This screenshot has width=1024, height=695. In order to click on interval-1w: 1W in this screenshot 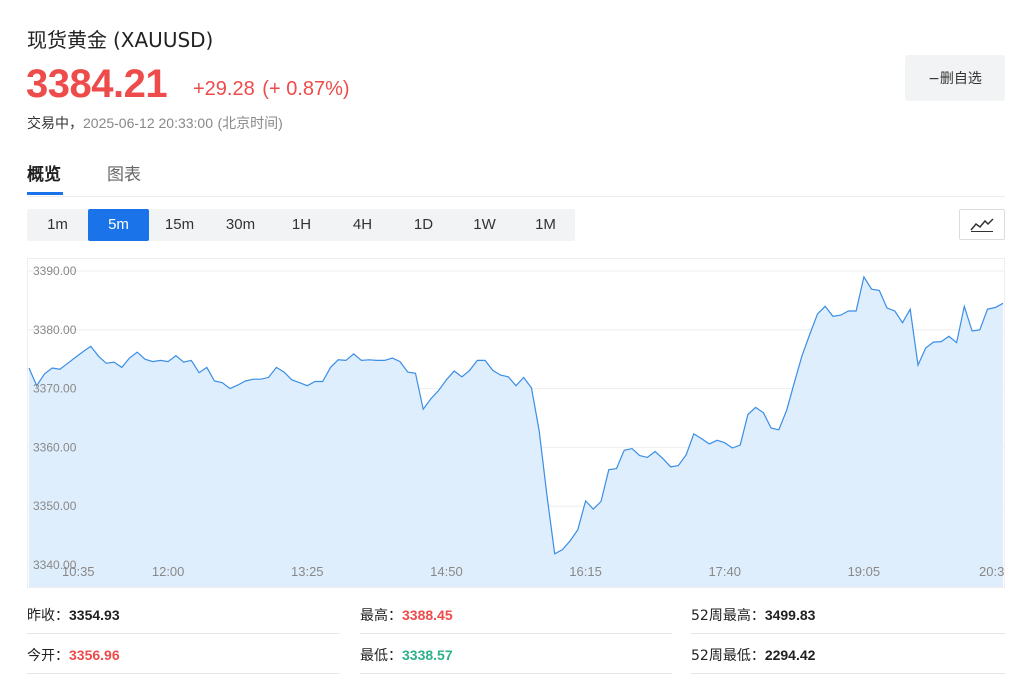, I will do `click(484, 225)`.